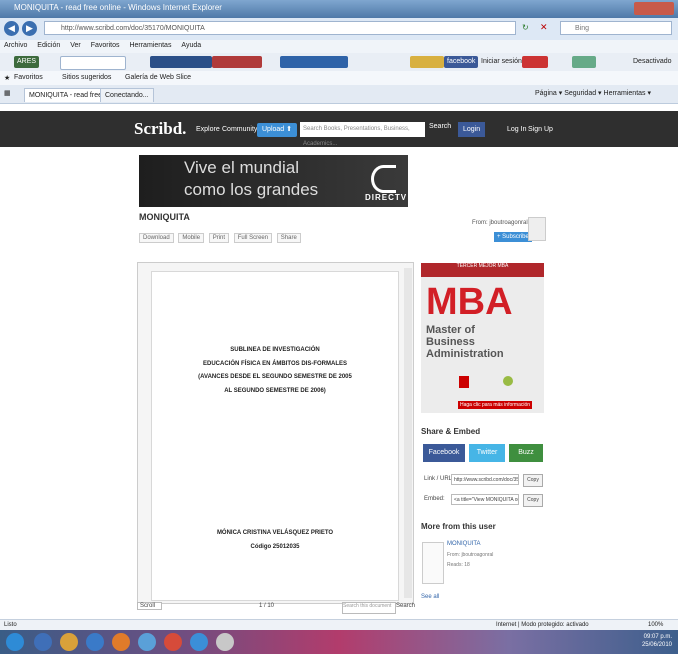  What do you see at coordinates (43, 642) in the screenshot?
I see `ie-taskbar-icon` at bounding box center [43, 642].